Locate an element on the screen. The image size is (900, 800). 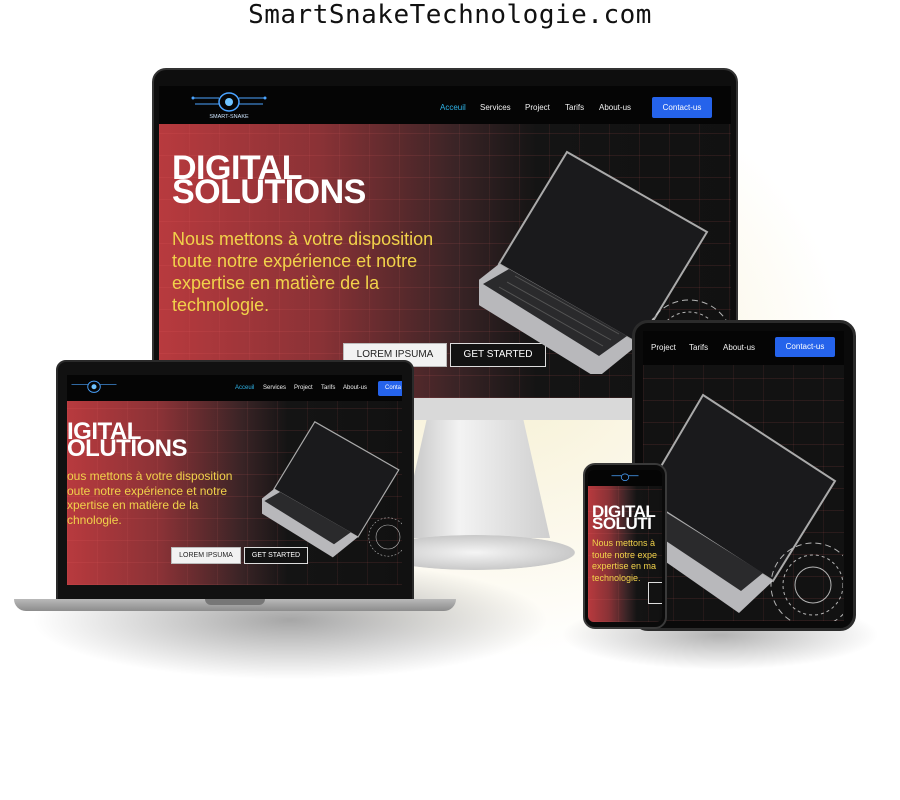
laptop-nav-link-services: Services is located at coordinates (274, 388).